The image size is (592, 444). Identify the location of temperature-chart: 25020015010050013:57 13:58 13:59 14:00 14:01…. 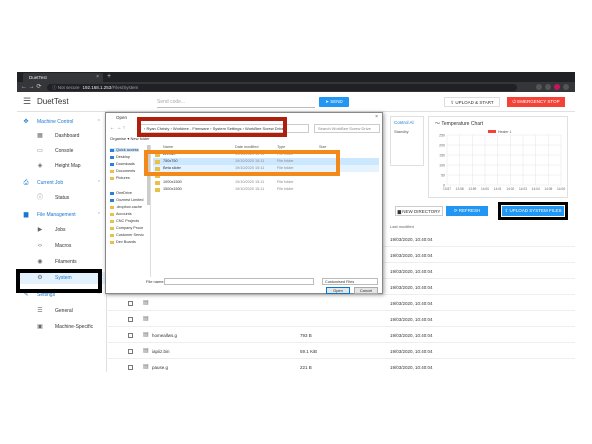
(502, 160).